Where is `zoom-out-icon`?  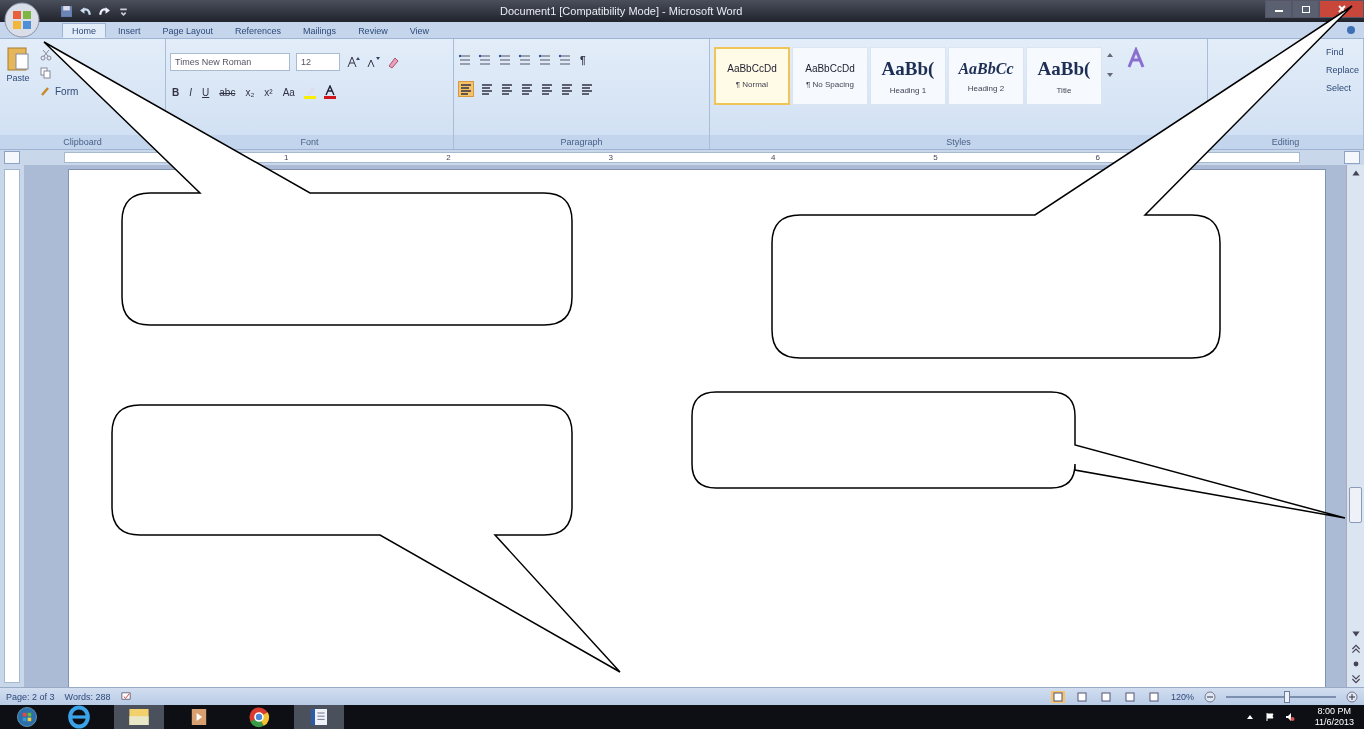 zoom-out-icon is located at coordinates (1210, 696).